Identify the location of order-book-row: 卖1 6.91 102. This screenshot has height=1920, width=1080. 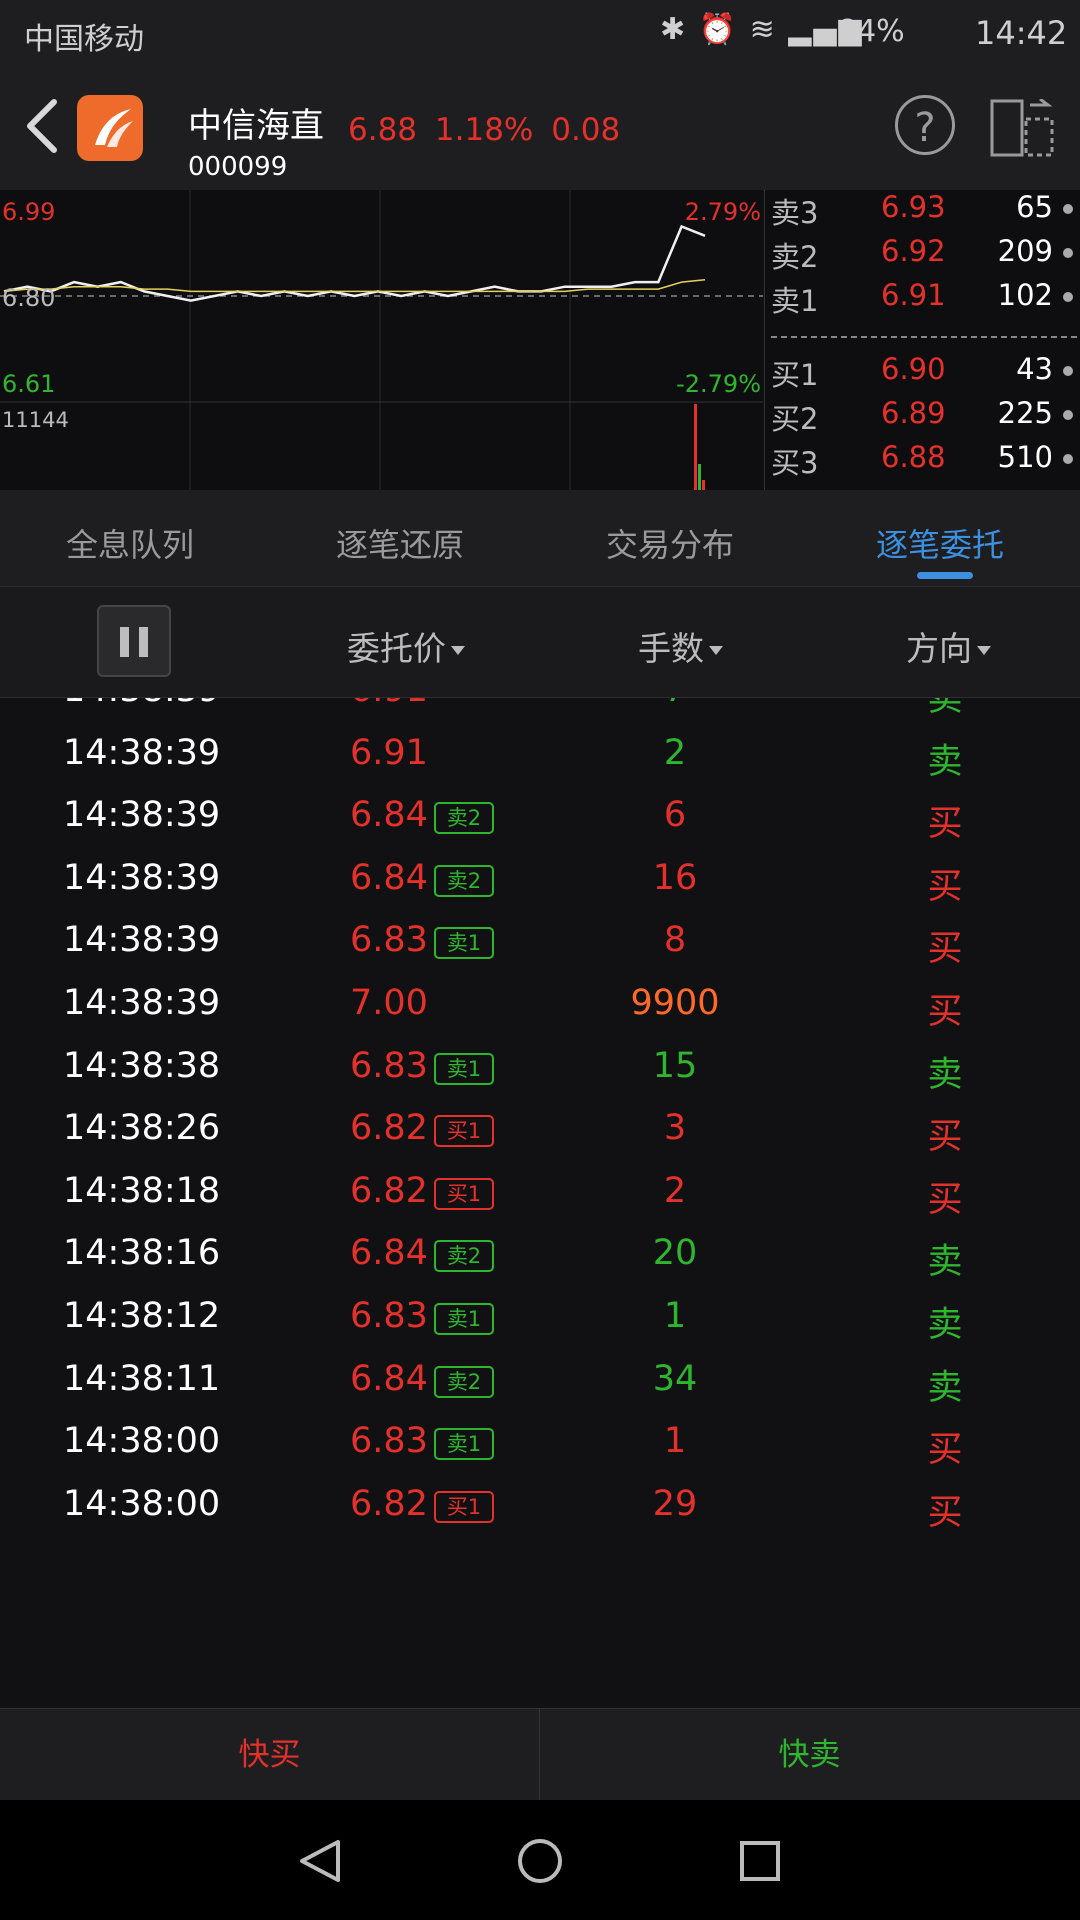
(922, 299).